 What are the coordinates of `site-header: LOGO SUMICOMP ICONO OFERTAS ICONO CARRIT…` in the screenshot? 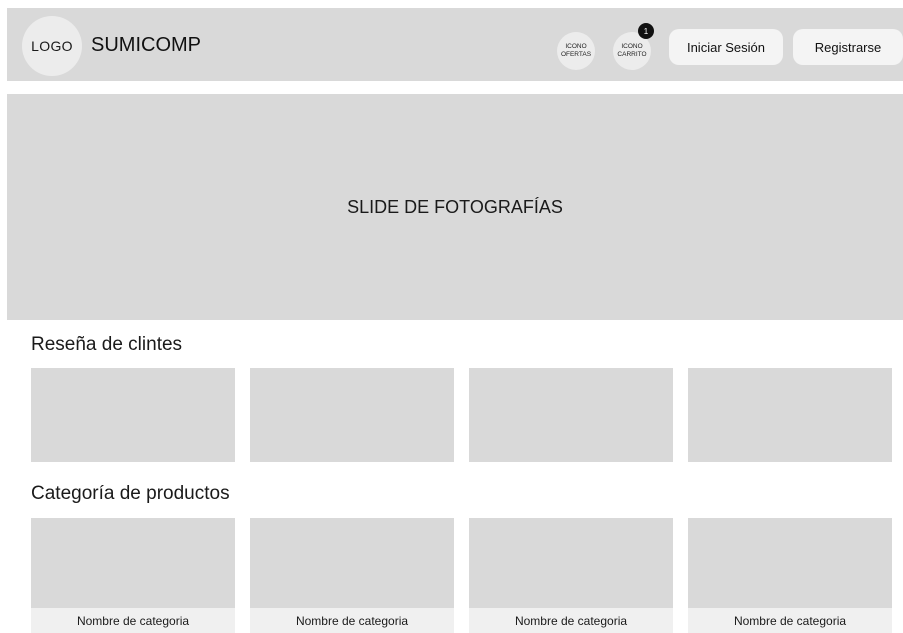 It's located at (455, 44).